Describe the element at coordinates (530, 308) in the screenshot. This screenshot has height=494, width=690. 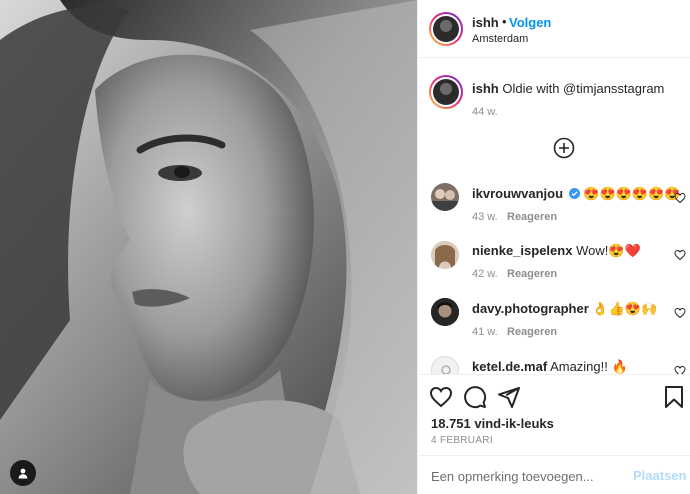
I see `comment-username: davy.photographer` at that location.